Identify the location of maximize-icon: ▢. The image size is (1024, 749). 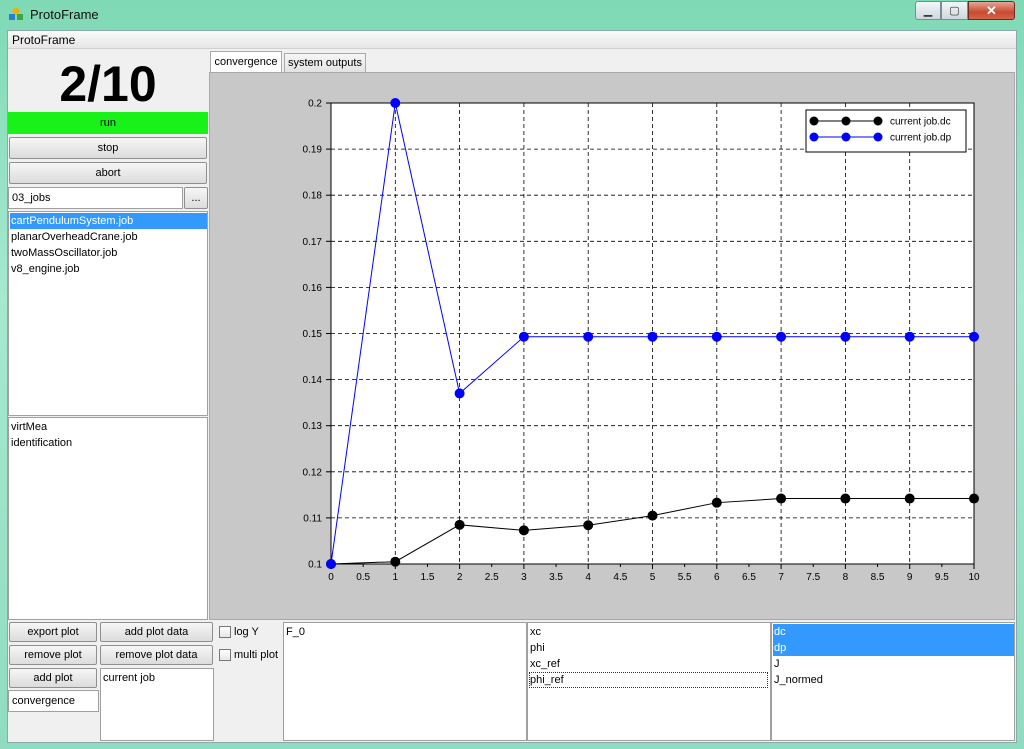
(954, 11).